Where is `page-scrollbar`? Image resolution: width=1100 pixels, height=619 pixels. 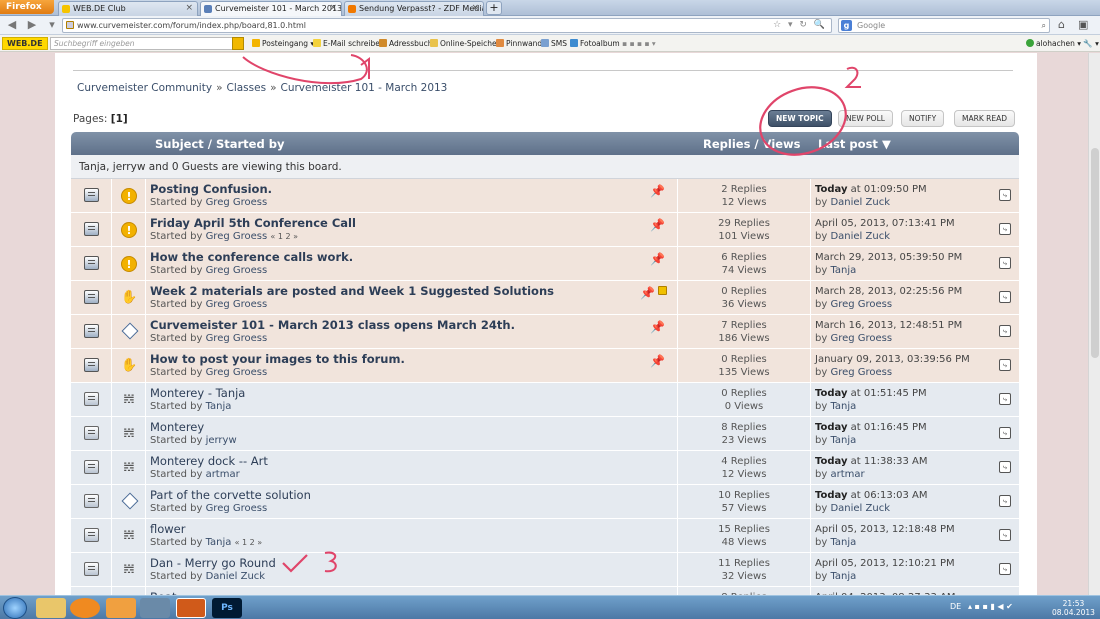 page-scrollbar is located at coordinates (1094, 324).